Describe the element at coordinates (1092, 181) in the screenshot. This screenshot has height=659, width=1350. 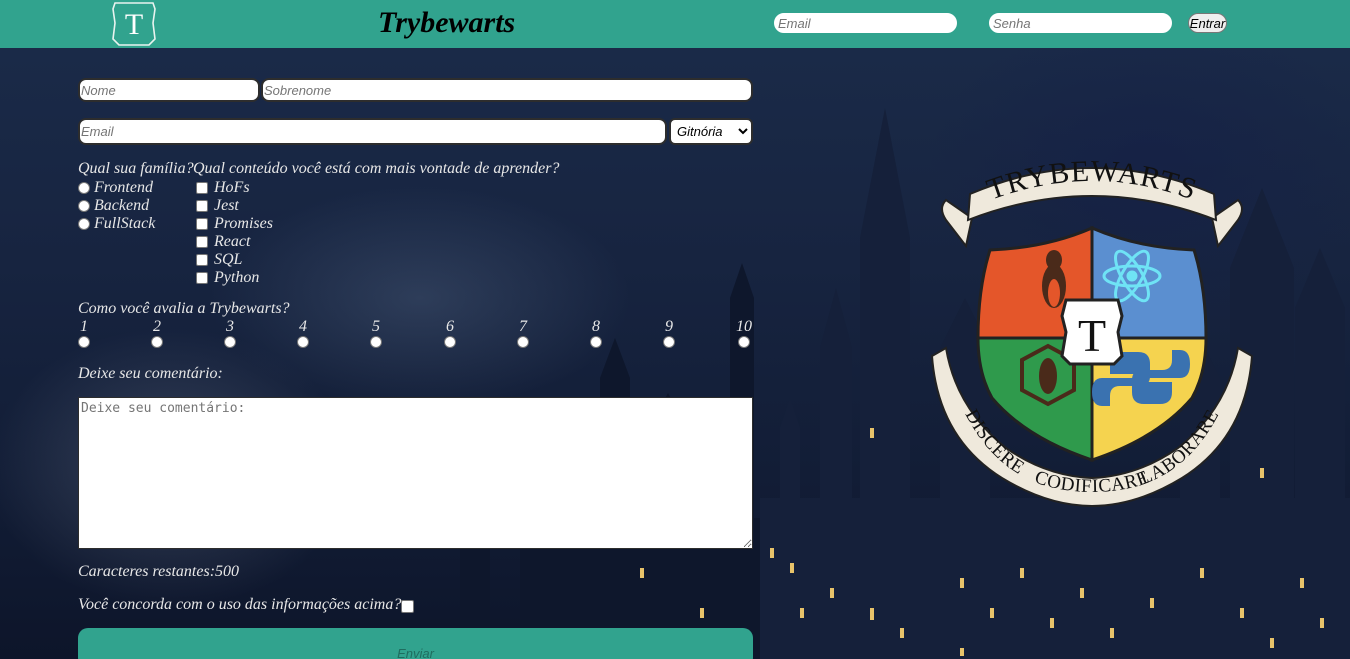
I see `crest-banner-text: TRYBEWARTS` at that location.